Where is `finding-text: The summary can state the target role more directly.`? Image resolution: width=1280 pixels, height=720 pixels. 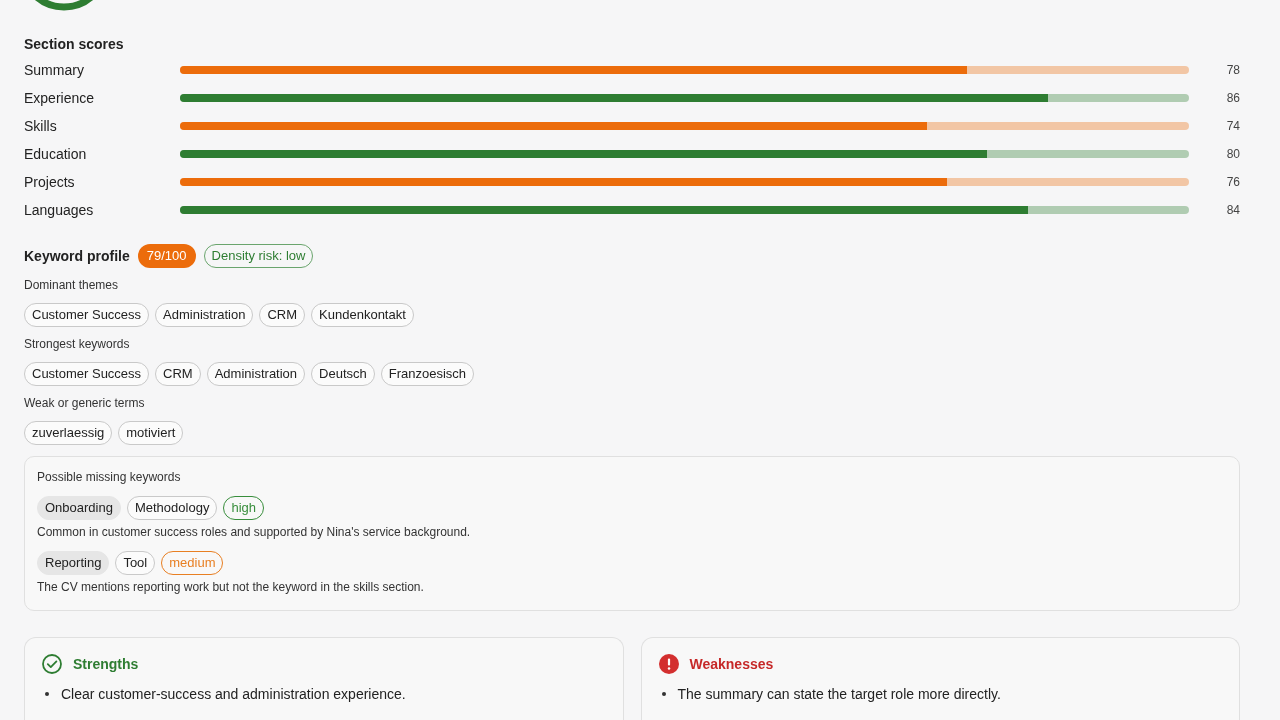 finding-text: The summary can state the target role more directly. is located at coordinates (839, 694).